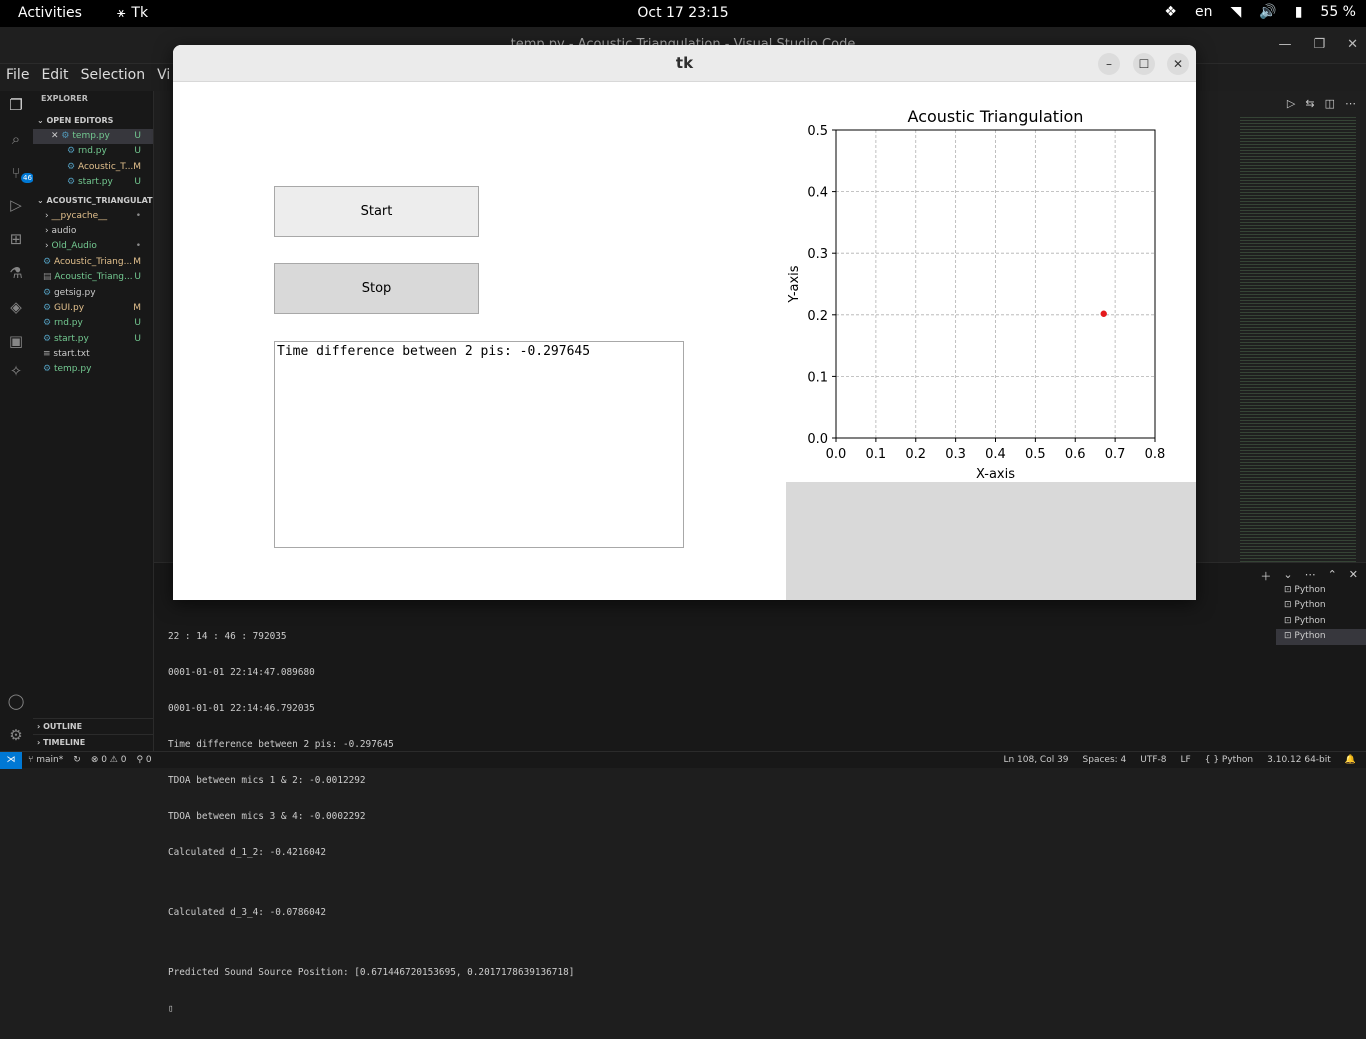 The height and width of the screenshot is (1039, 1366). What do you see at coordinates (16, 307) in the screenshot?
I see `python-icon: ◈` at bounding box center [16, 307].